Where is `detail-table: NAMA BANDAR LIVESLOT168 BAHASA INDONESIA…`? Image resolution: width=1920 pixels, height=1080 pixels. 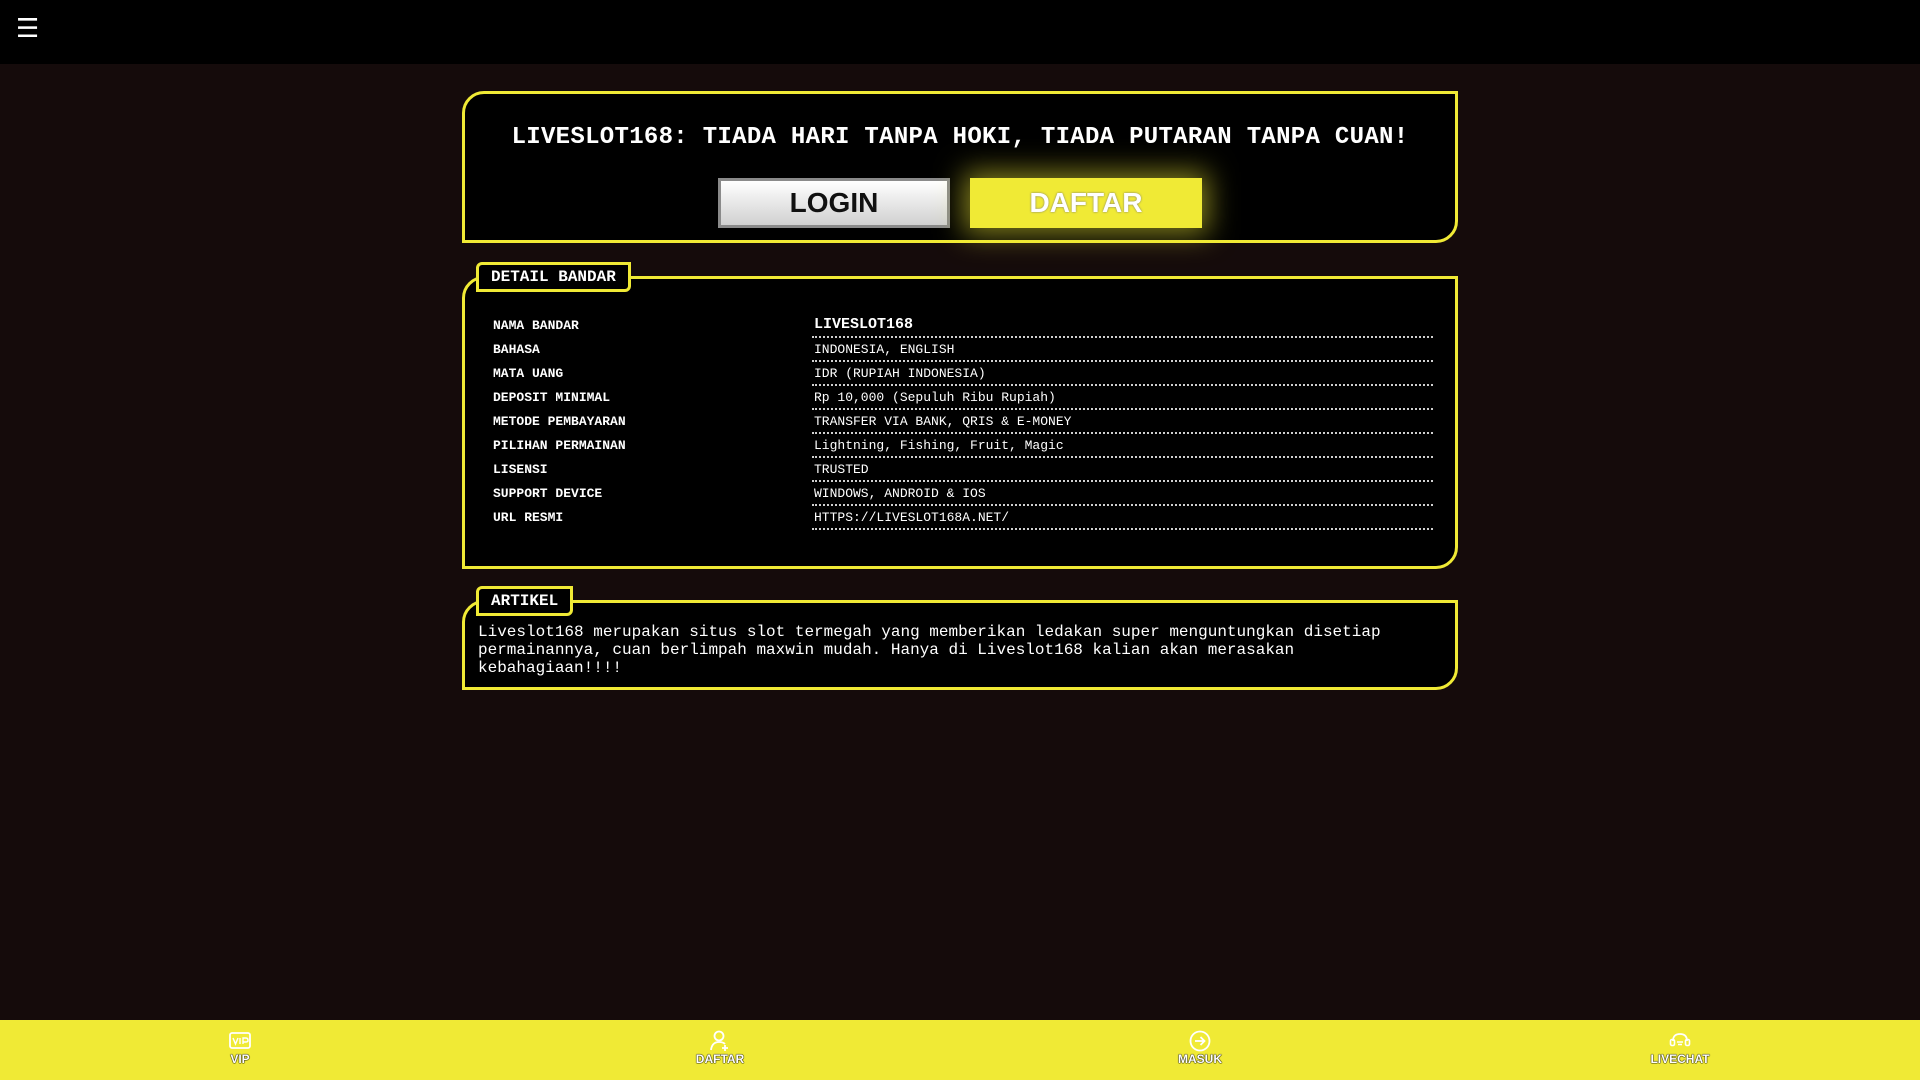
detail-table: NAMA BANDAR LIVESLOT168 BAHASA INDONESIA… is located at coordinates (961, 421).